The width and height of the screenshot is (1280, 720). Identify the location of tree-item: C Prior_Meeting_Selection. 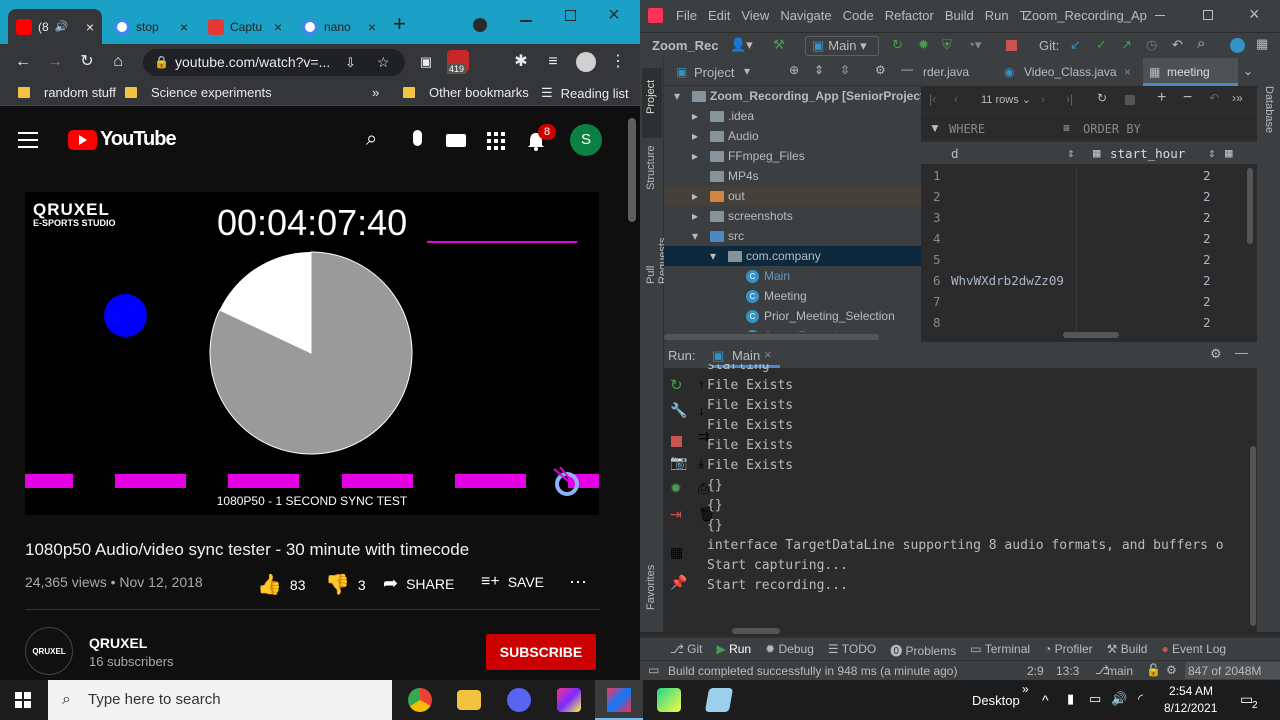
(792, 316).